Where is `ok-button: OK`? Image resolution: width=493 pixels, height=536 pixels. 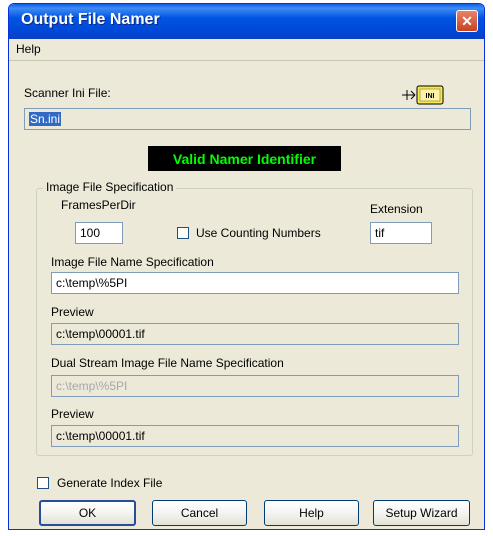
ok-button: OK is located at coordinates (87, 513).